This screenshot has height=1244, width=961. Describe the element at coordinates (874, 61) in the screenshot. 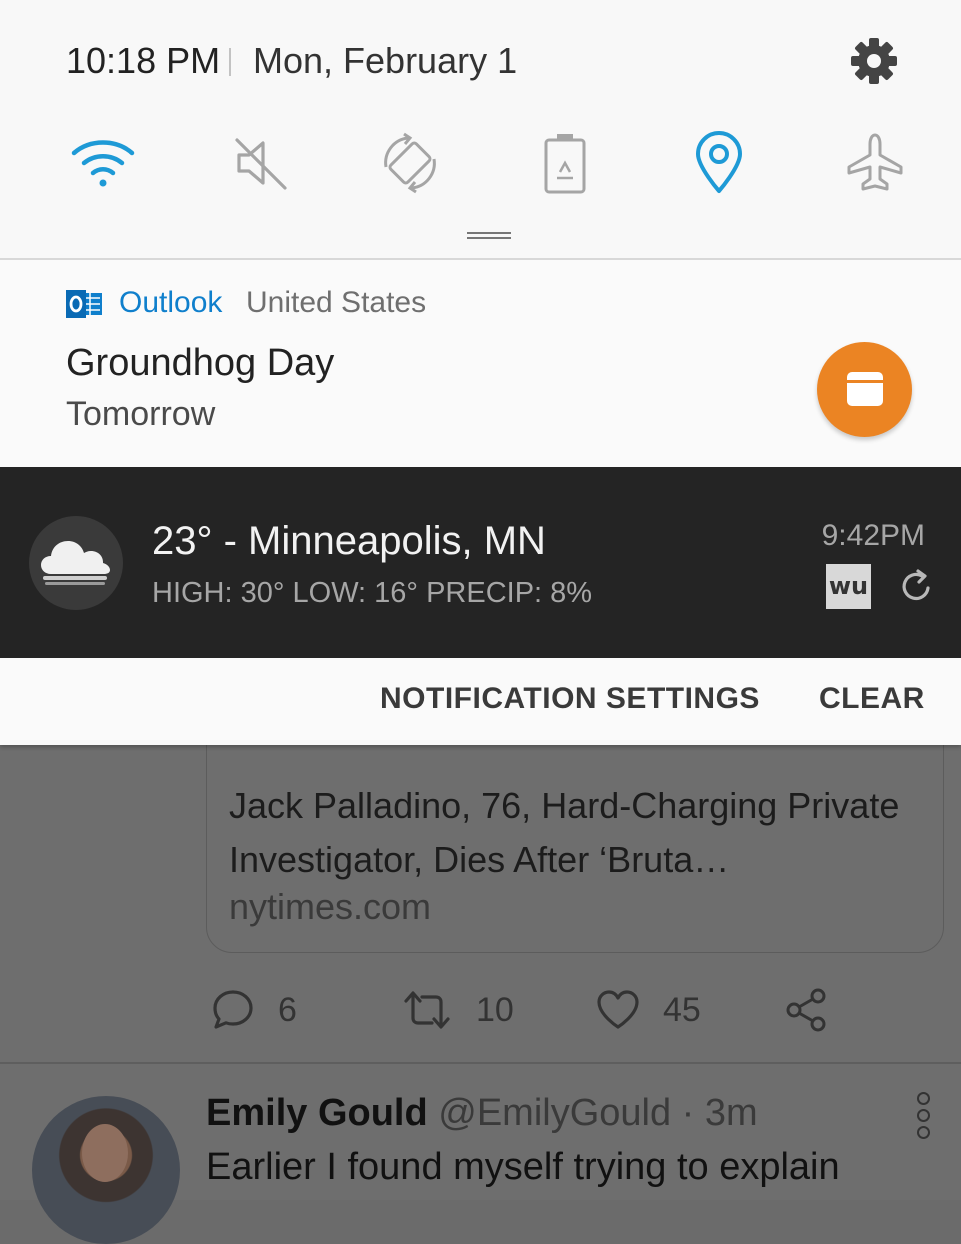

I see `gear-icon` at that location.